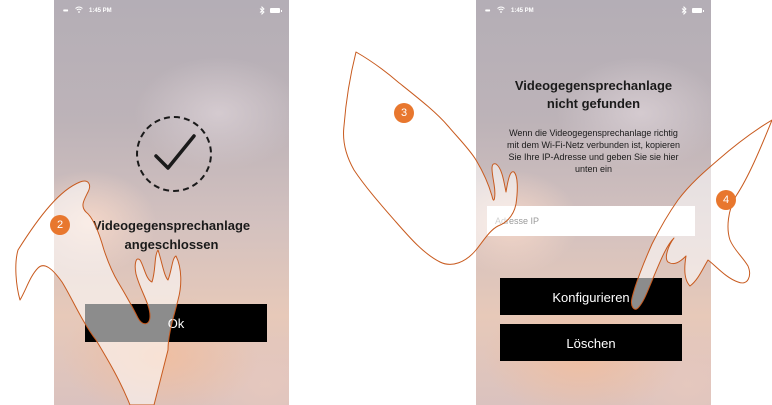 The width and height of the screenshot is (772, 405). What do you see at coordinates (171, 244) in the screenshot?
I see `title-line: angeschlossen` at bounding box center [171, 244].